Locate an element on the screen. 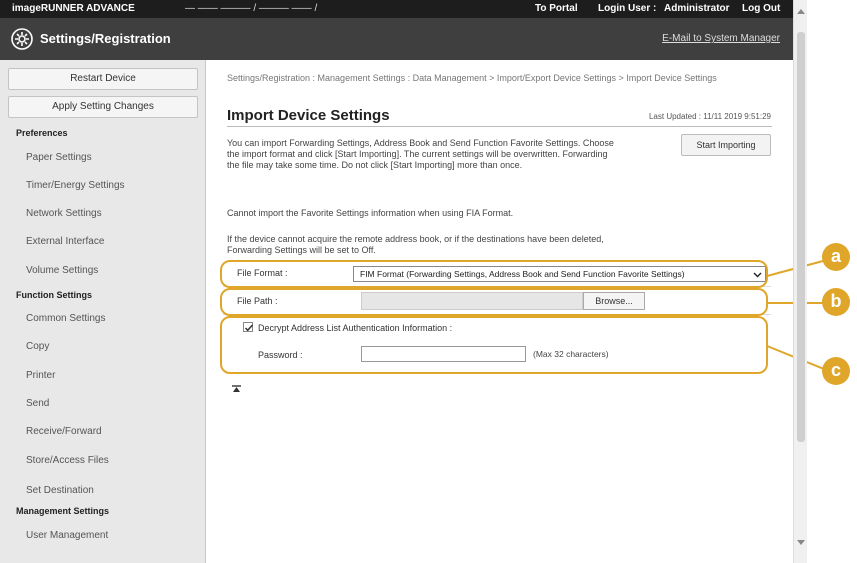 Image resolution: width=857 pixels, height=563 pixels. vertical-scrollbar is located at coordinates (800, 281).